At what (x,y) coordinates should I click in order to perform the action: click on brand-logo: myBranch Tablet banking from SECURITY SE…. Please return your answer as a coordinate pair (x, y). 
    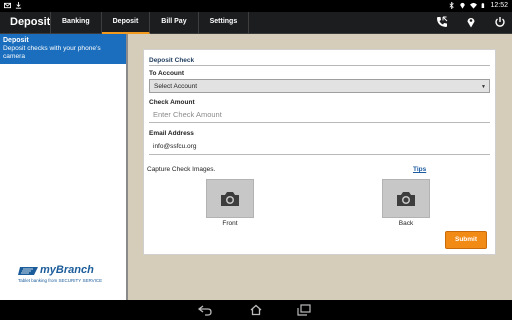
    Looking at the image, I should click on (73, 276).